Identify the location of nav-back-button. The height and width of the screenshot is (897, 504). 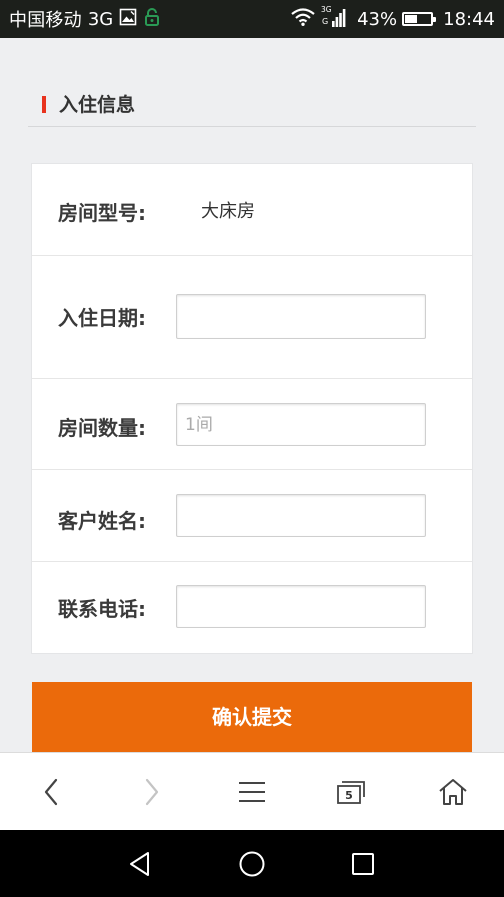
(140, 863).